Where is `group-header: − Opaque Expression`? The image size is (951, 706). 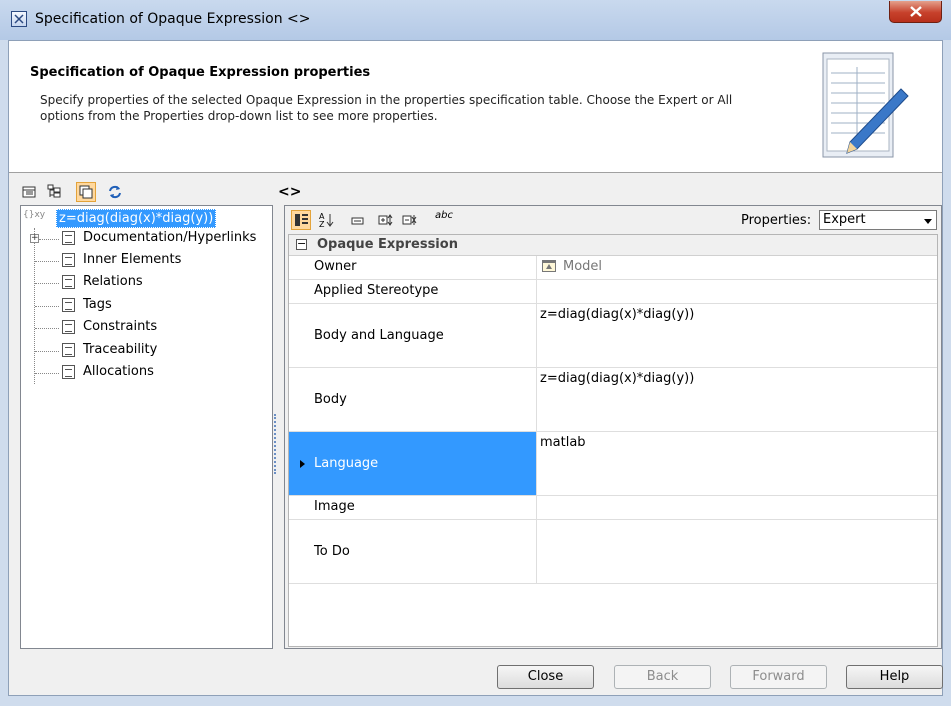 group-header: − Opaque Expression is located at coordinates (613, 245).